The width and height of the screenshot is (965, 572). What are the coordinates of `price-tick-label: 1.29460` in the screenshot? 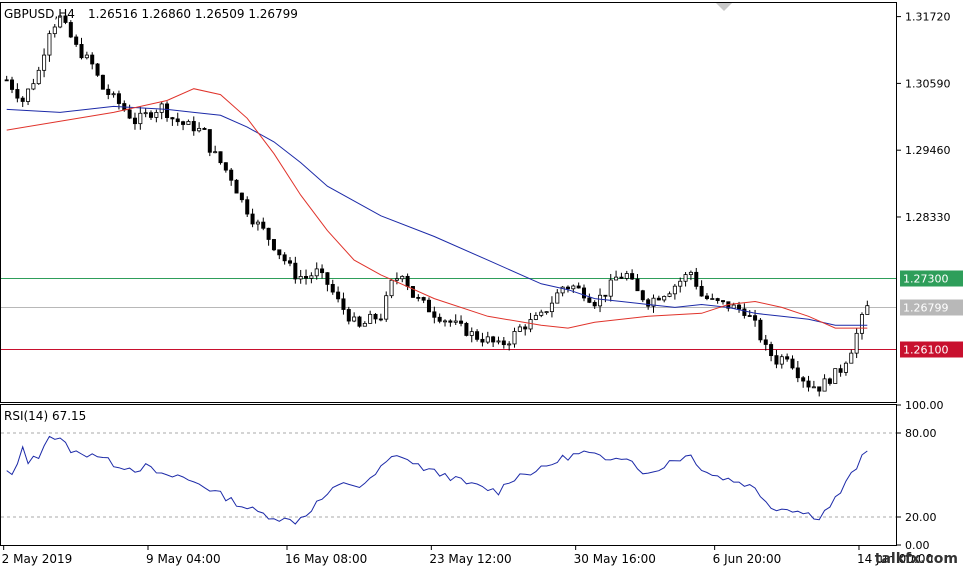 It's located at (928, 150).